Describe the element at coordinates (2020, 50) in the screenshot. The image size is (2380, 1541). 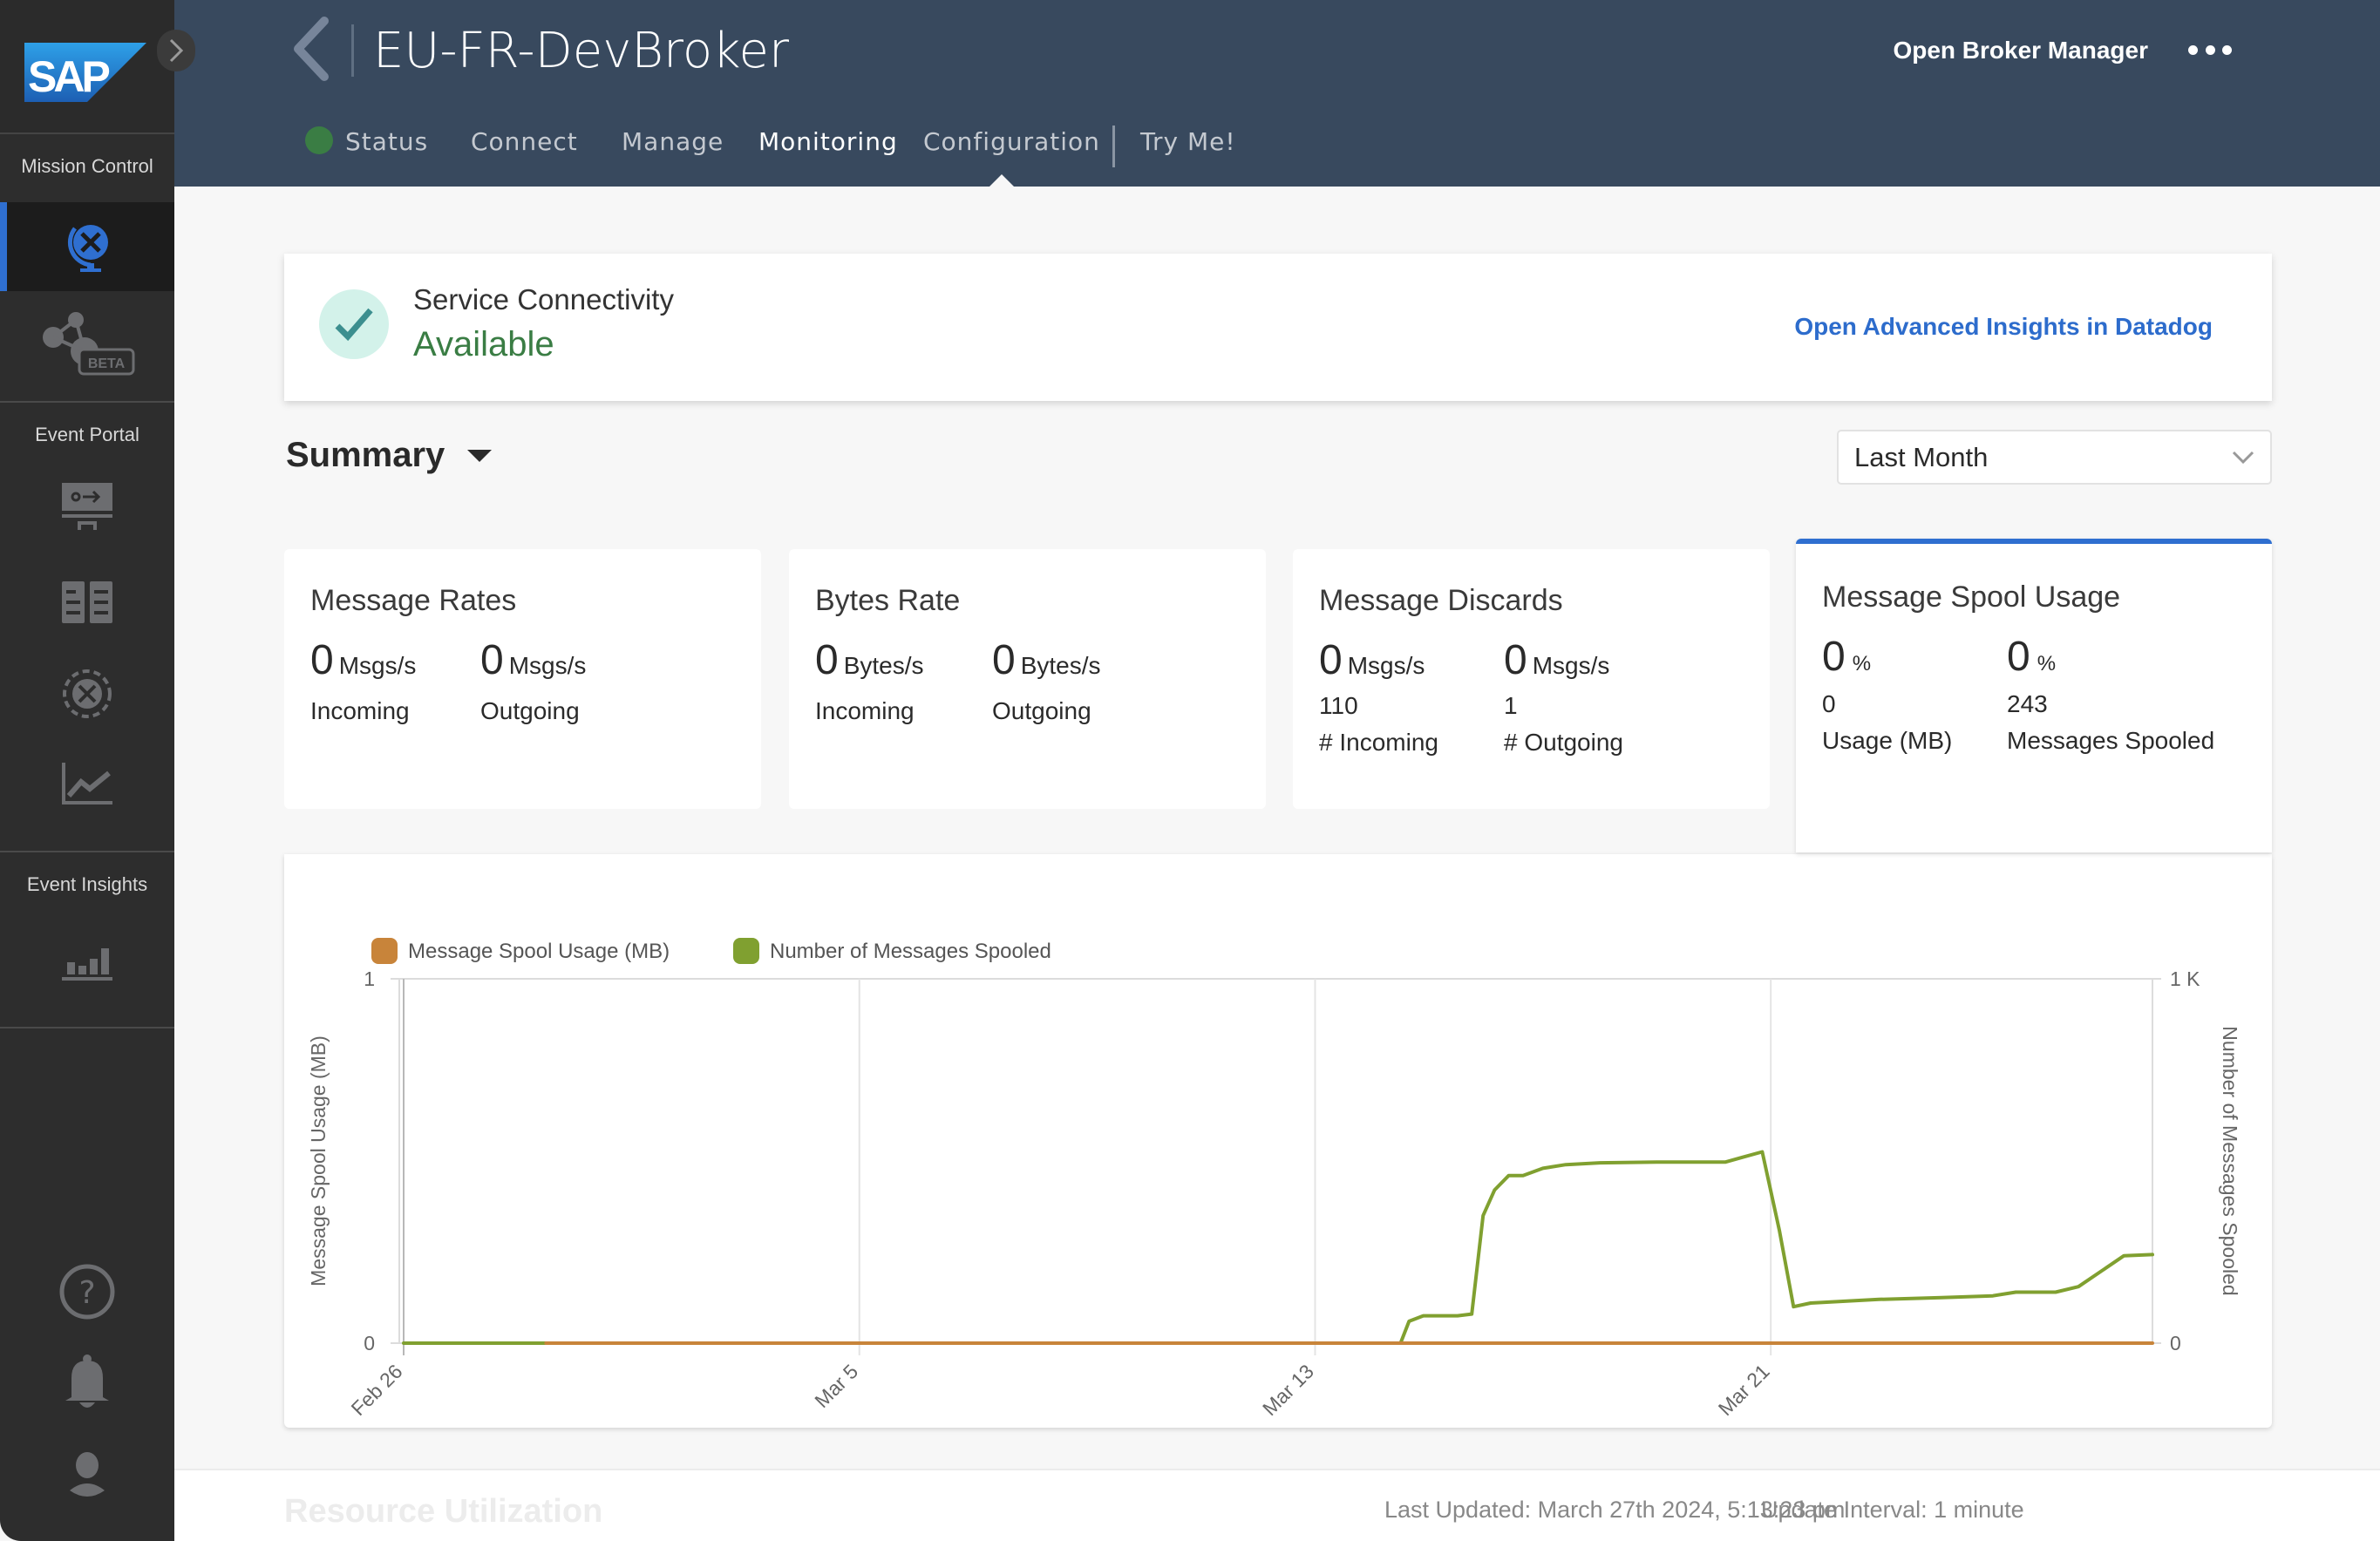
I see `open-broker-manager-button: Open Broker Manager` at that location.